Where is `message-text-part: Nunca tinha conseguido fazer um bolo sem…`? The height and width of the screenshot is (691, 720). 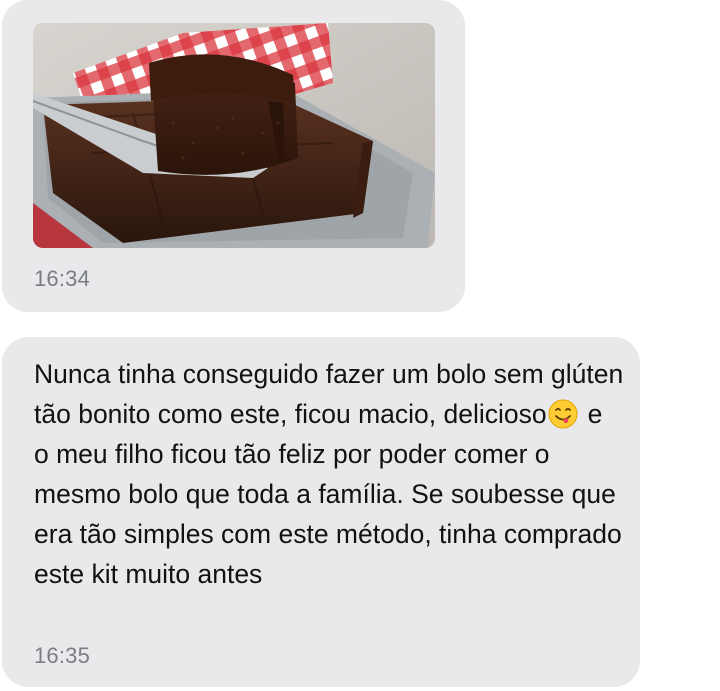 message-text-part: Nunca tinha conseguido fazer um bolo sem… is located at coordinates (329, 394).